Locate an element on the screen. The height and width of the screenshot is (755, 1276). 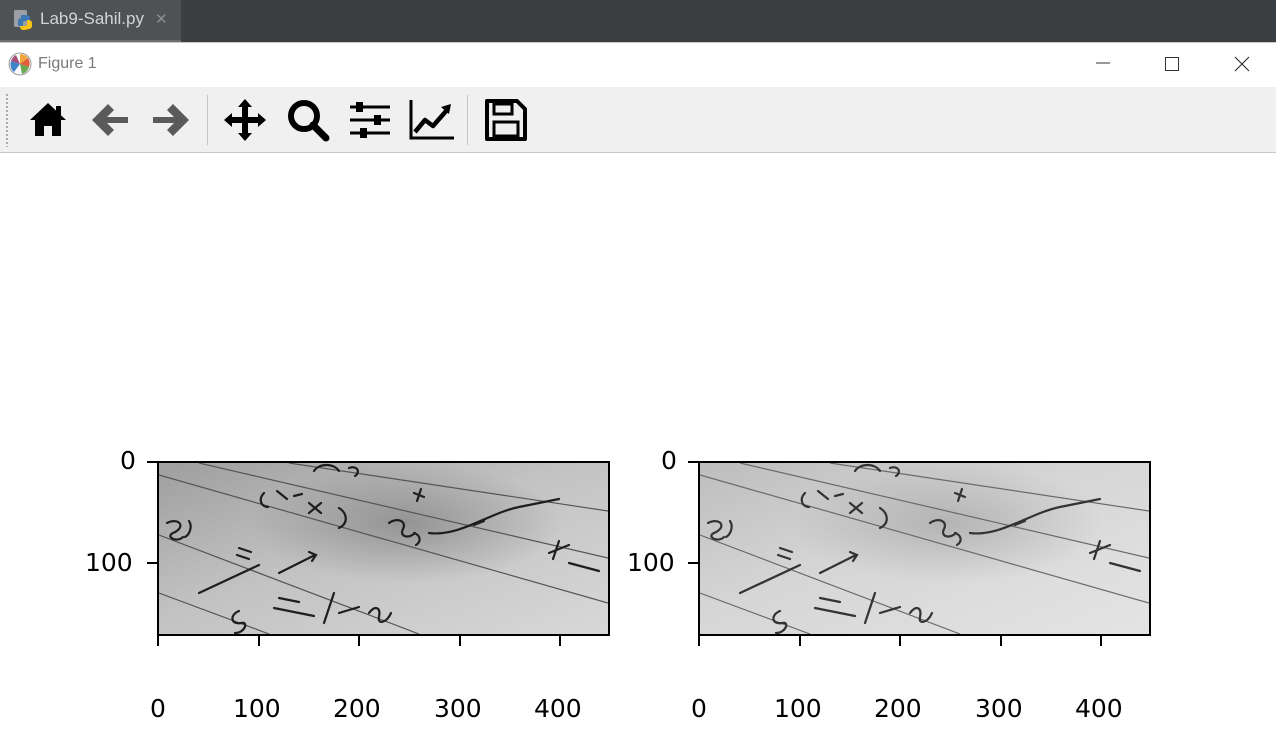
editor-tab: Lab9-Sahil.py ✕ is located at coordinates (90, 21).